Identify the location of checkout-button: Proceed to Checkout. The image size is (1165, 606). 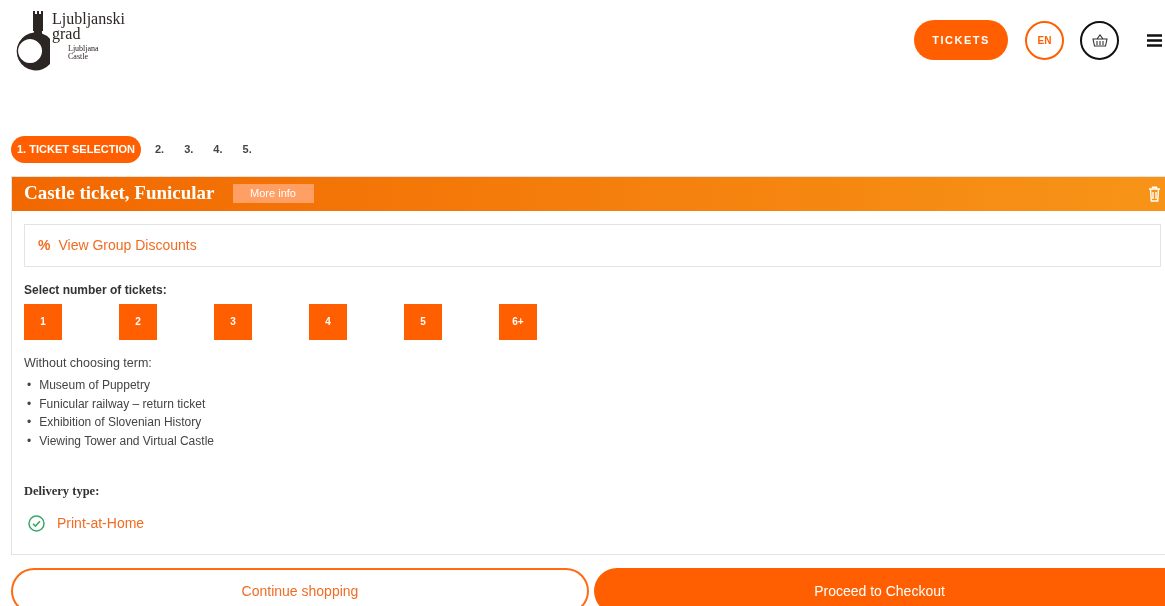
(879, 587).